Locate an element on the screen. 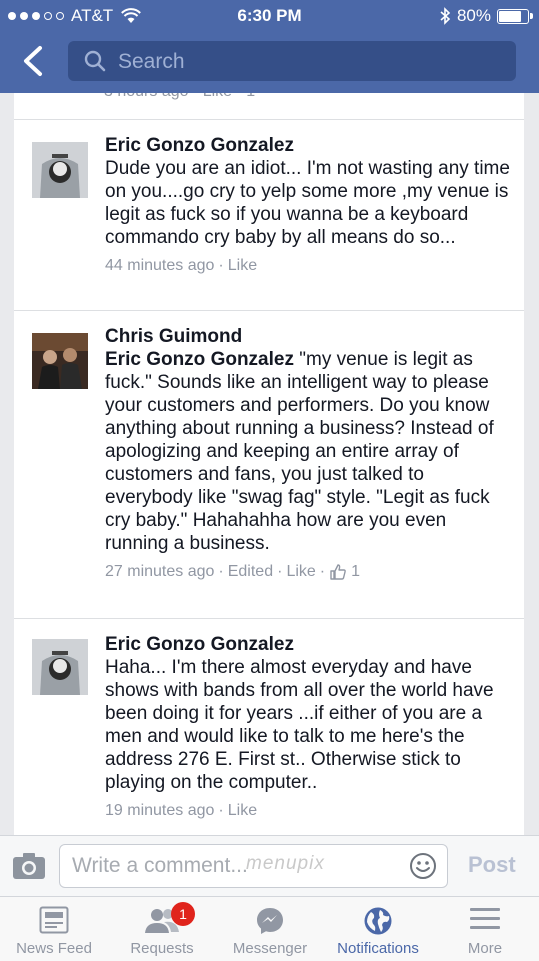 This screenshot has height=961, width=539. comment-author: Chris Guimond is located at coordinates (307, 336).